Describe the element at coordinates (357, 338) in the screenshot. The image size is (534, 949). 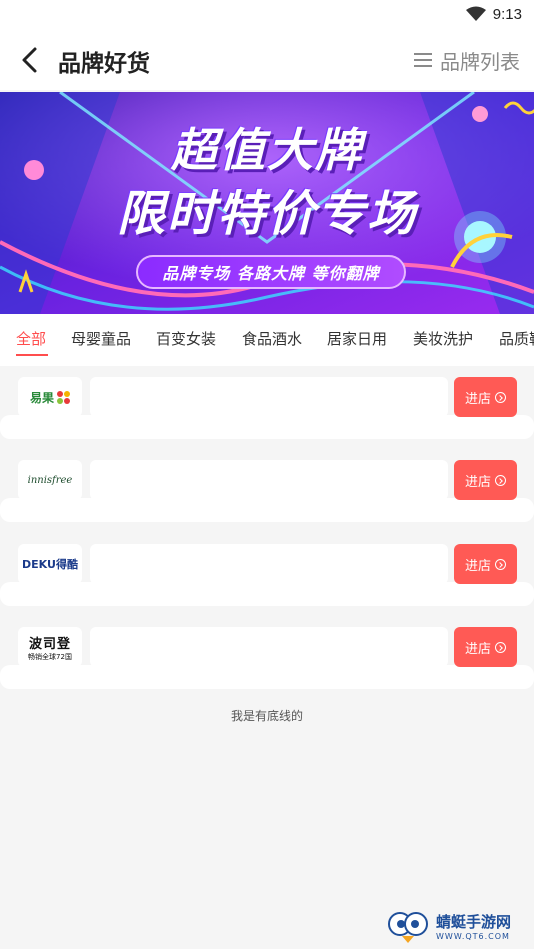
I see `tab-household: 居家日用` at that location.